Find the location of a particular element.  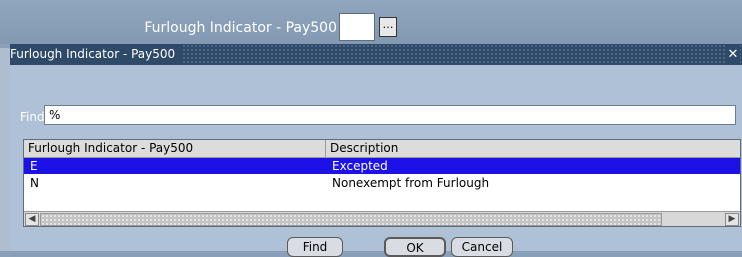

dialog-title: Furlough Indicator - Pay500 is located at coordinates (96, 54).